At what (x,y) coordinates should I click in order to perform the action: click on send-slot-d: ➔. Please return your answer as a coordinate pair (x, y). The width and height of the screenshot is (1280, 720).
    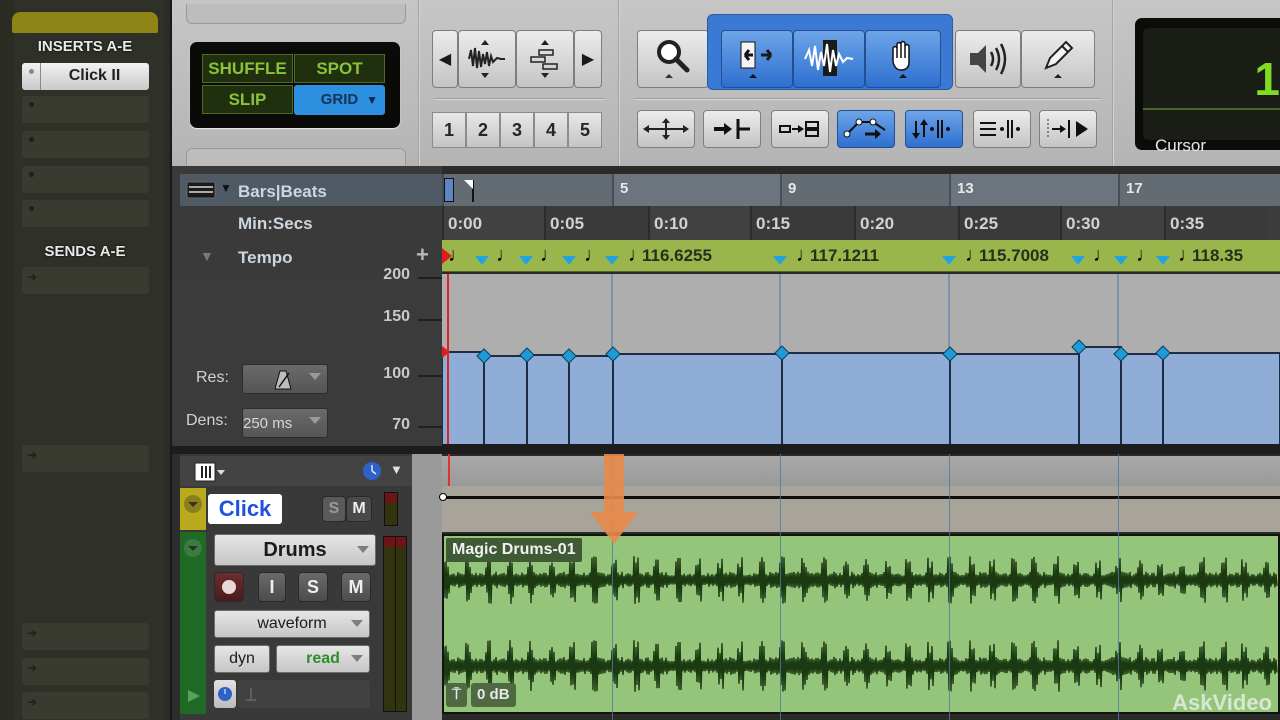
    Looking at the image, I should click on (85, 671).